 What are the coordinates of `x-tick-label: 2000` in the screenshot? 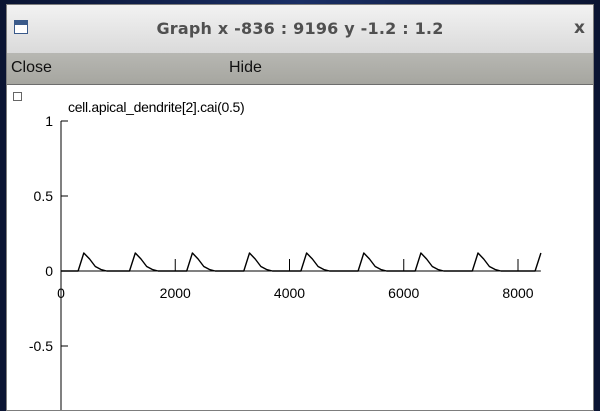 It's located at (175, 293).